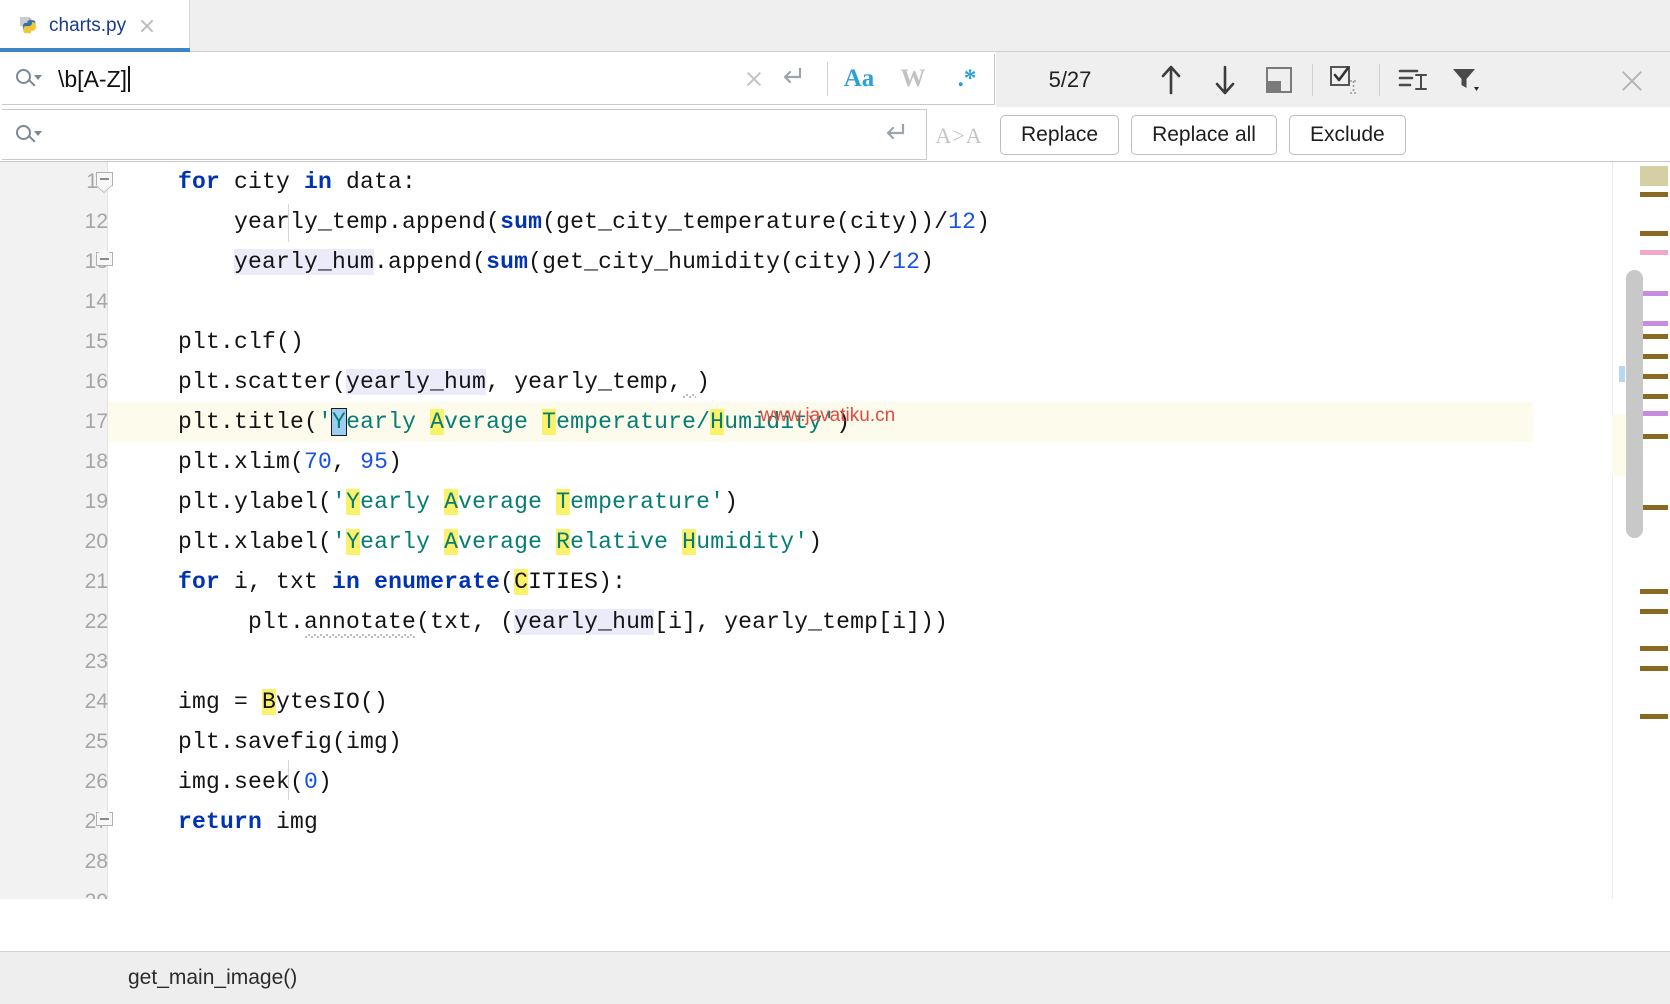 This screenshot has width=1670, height=1004. Describe the element at coordinates (859, 79) in the screenshot. I see `match-case-toggle: Aa` at that location.